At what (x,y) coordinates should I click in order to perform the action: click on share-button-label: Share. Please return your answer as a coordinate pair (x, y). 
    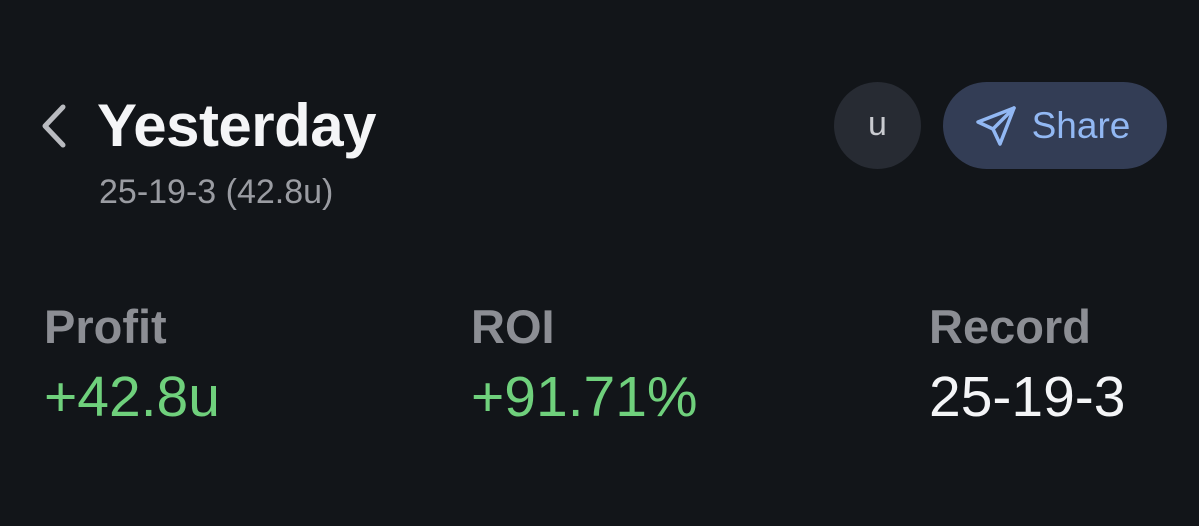
    Looking at the image, I should click on (1081, 125).